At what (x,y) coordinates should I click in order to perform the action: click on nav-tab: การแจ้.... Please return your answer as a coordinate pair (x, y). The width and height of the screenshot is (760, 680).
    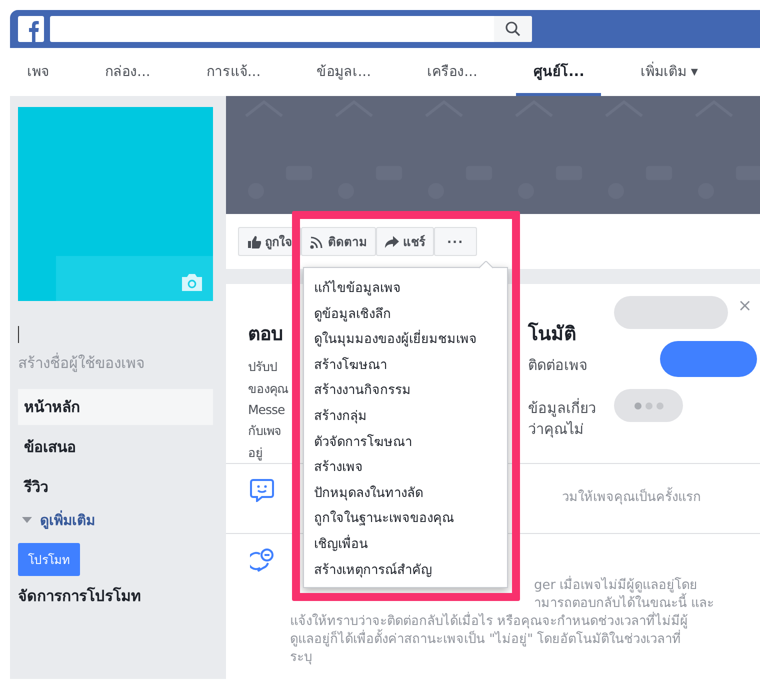
    Looking at the image, I should click on (233, 72).